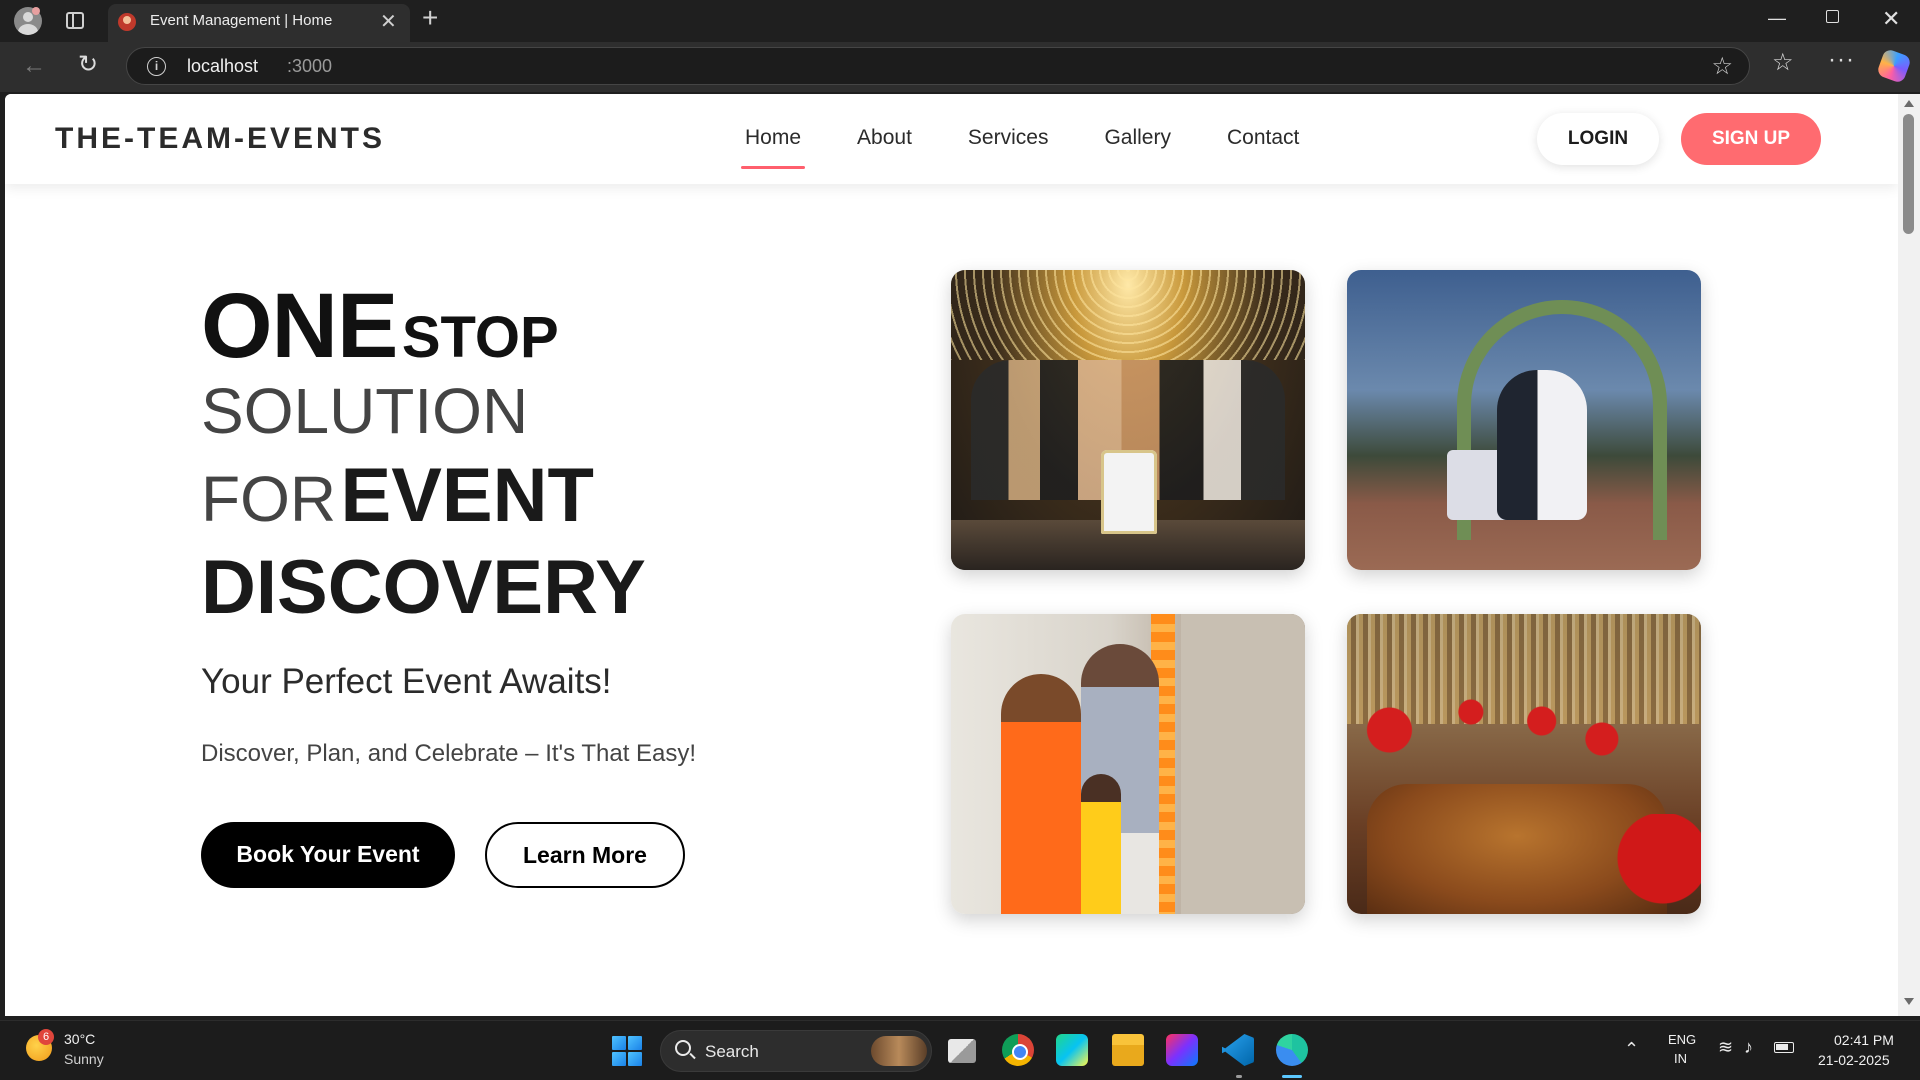  I want to click on hero-heading-line4: DISCOVERY, so click(423, 587).